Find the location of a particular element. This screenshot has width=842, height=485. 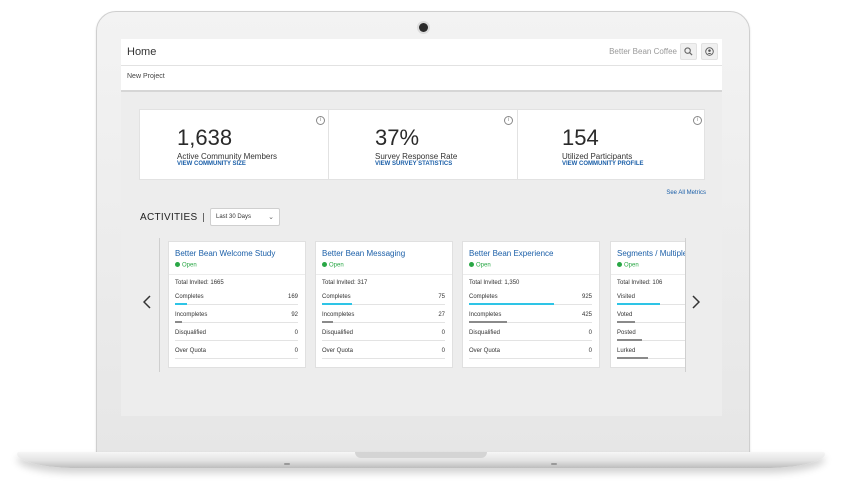

laptop-hinge-notch is located at coordinates (421, 455).